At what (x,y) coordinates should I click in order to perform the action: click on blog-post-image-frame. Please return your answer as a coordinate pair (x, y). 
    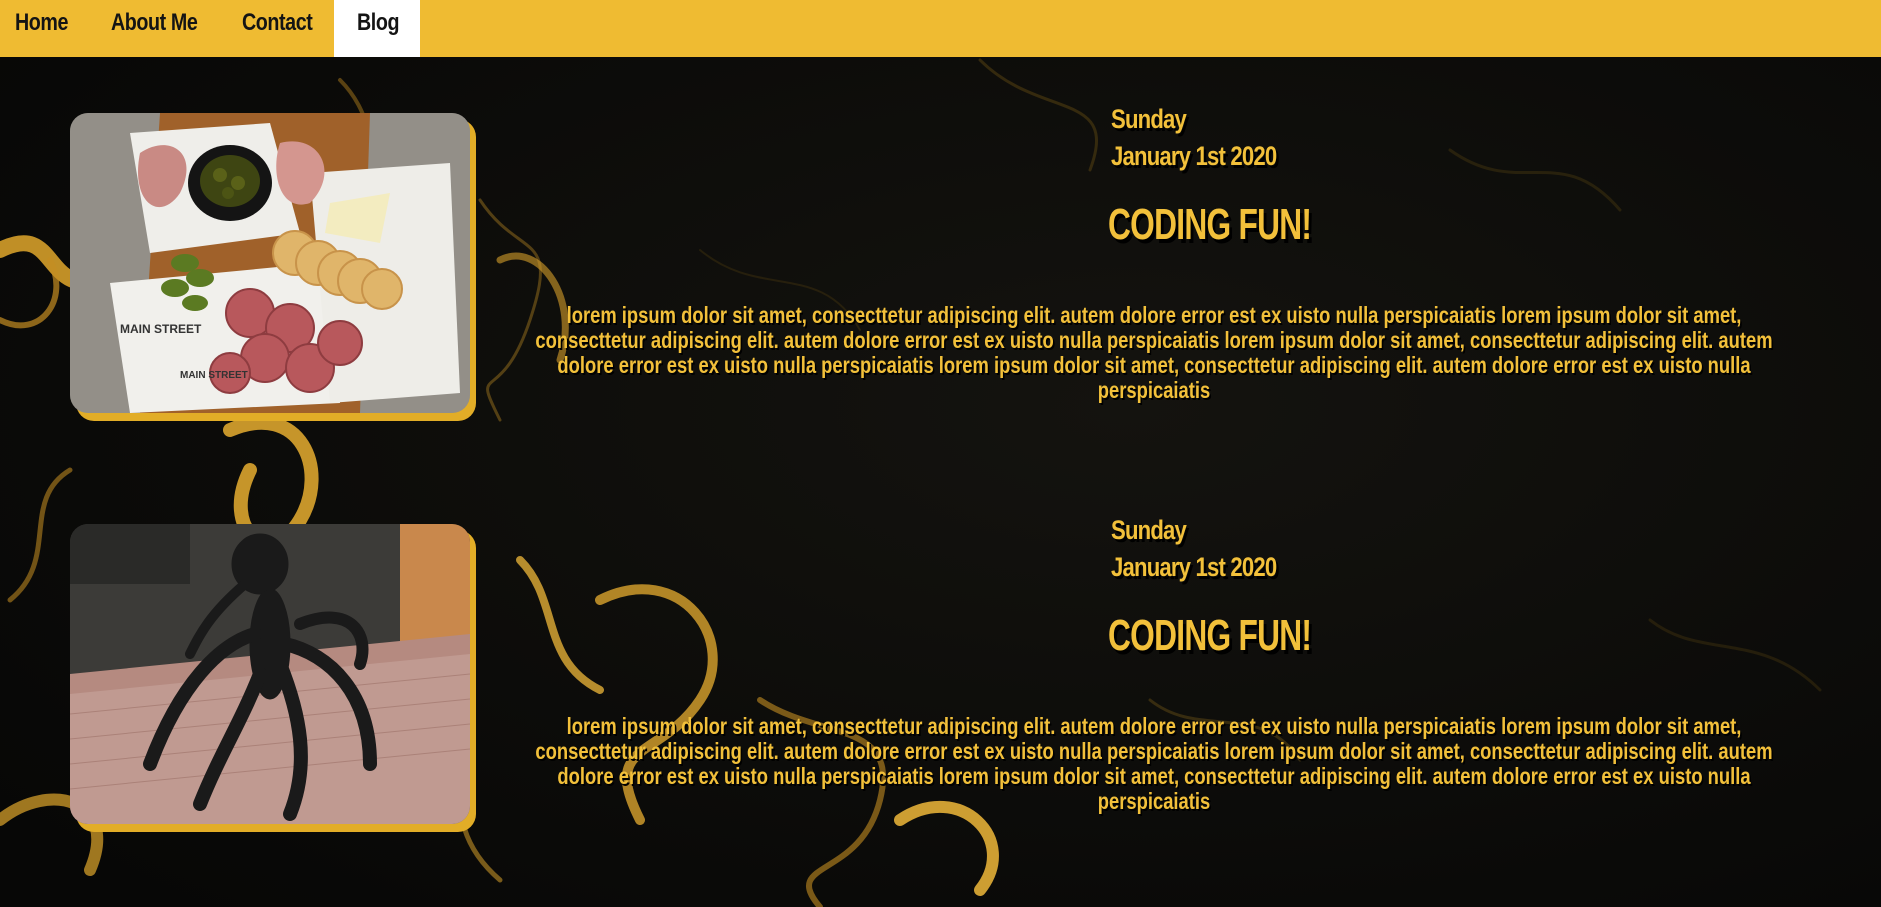
    Looking at the image, I should click on (273, 678).